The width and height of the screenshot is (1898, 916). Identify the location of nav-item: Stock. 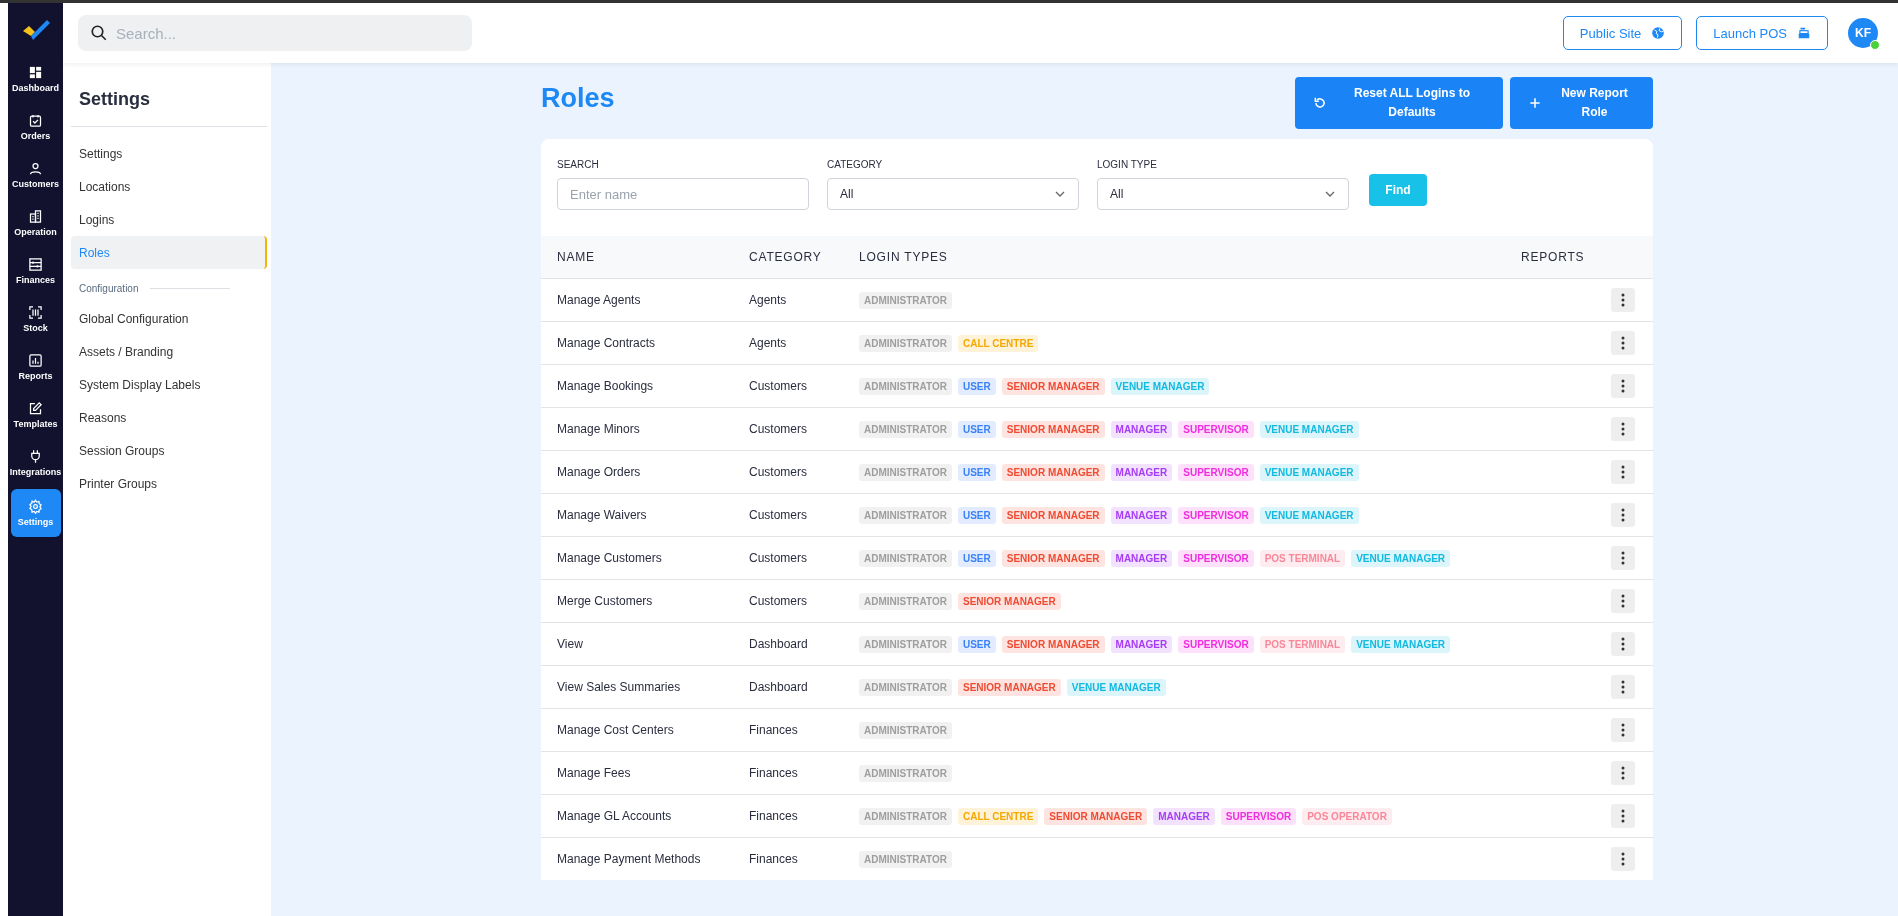
(35, 319).